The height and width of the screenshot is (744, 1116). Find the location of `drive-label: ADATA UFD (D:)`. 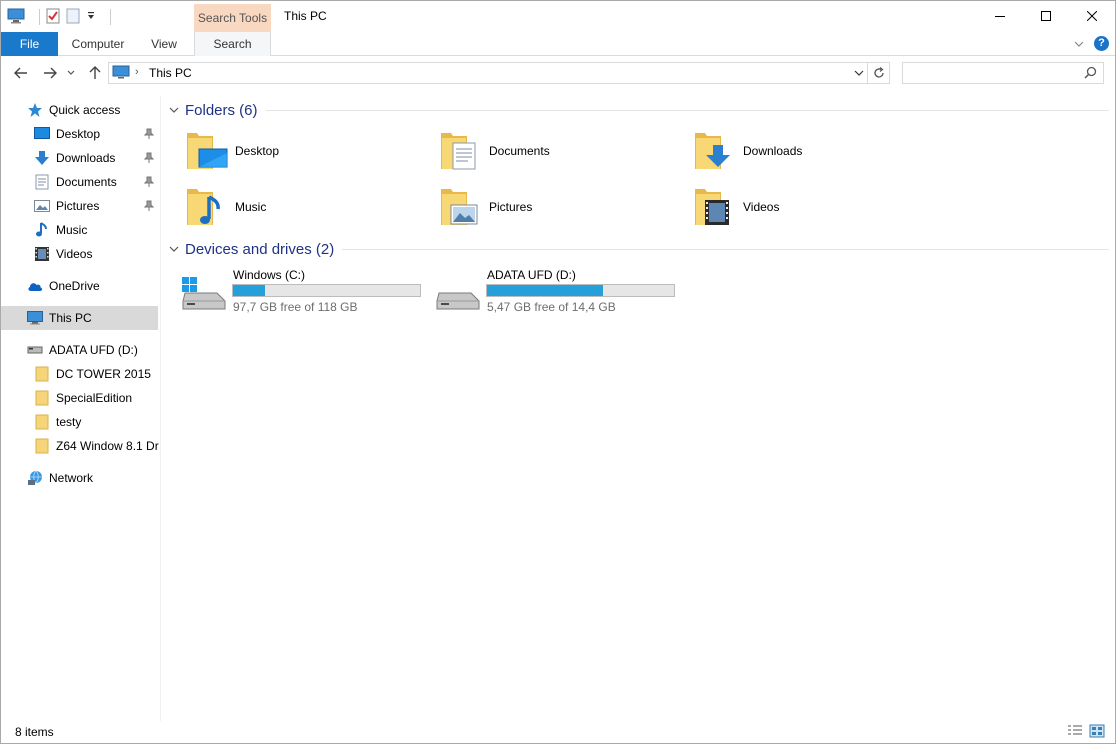

drive-label: ADATA UFD (D:) is located at coordinates (531, 275).